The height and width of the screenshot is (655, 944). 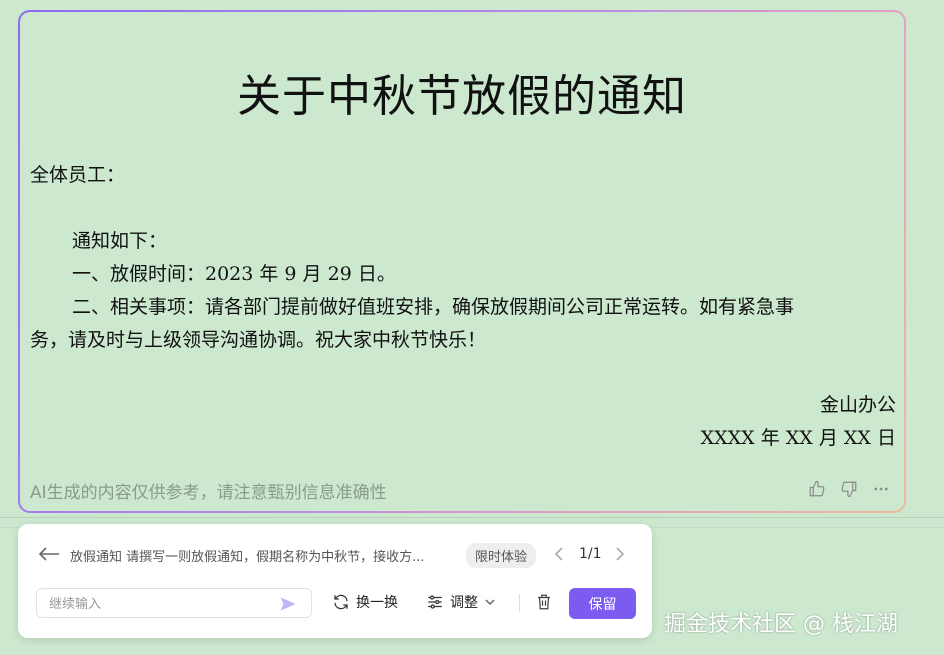 I want to click on document-title: 关于中秋节放假的通知, so click(x=462, y=96).